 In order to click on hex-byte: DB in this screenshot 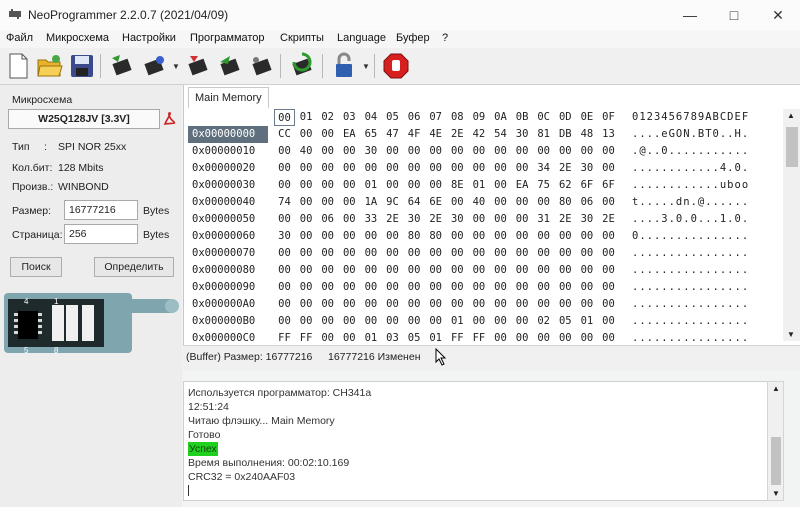, I will do `click(565, 134)`.